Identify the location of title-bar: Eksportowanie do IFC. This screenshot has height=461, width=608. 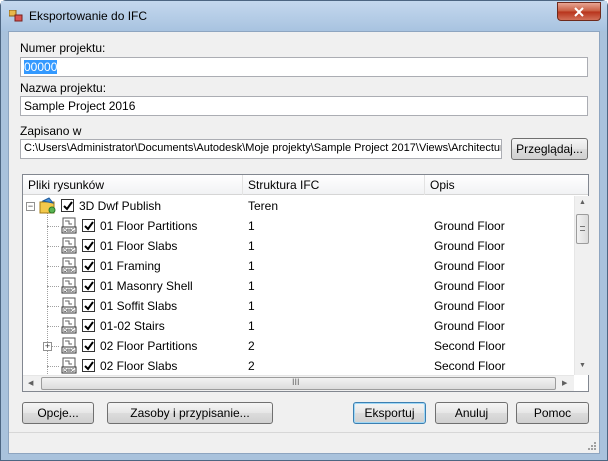
(304, 16).